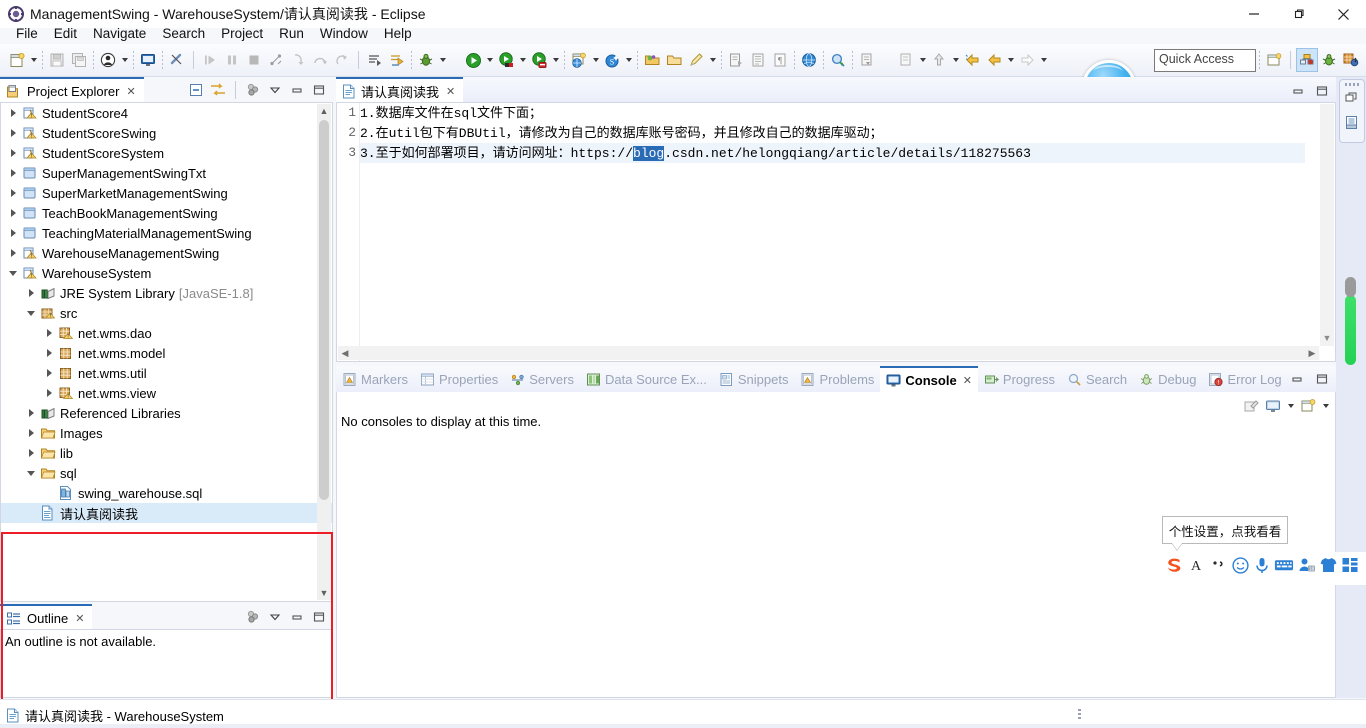 This screenshot has width=1366, height=728. I want to click on tab-outline: Outline ✕, so click(46, 617).